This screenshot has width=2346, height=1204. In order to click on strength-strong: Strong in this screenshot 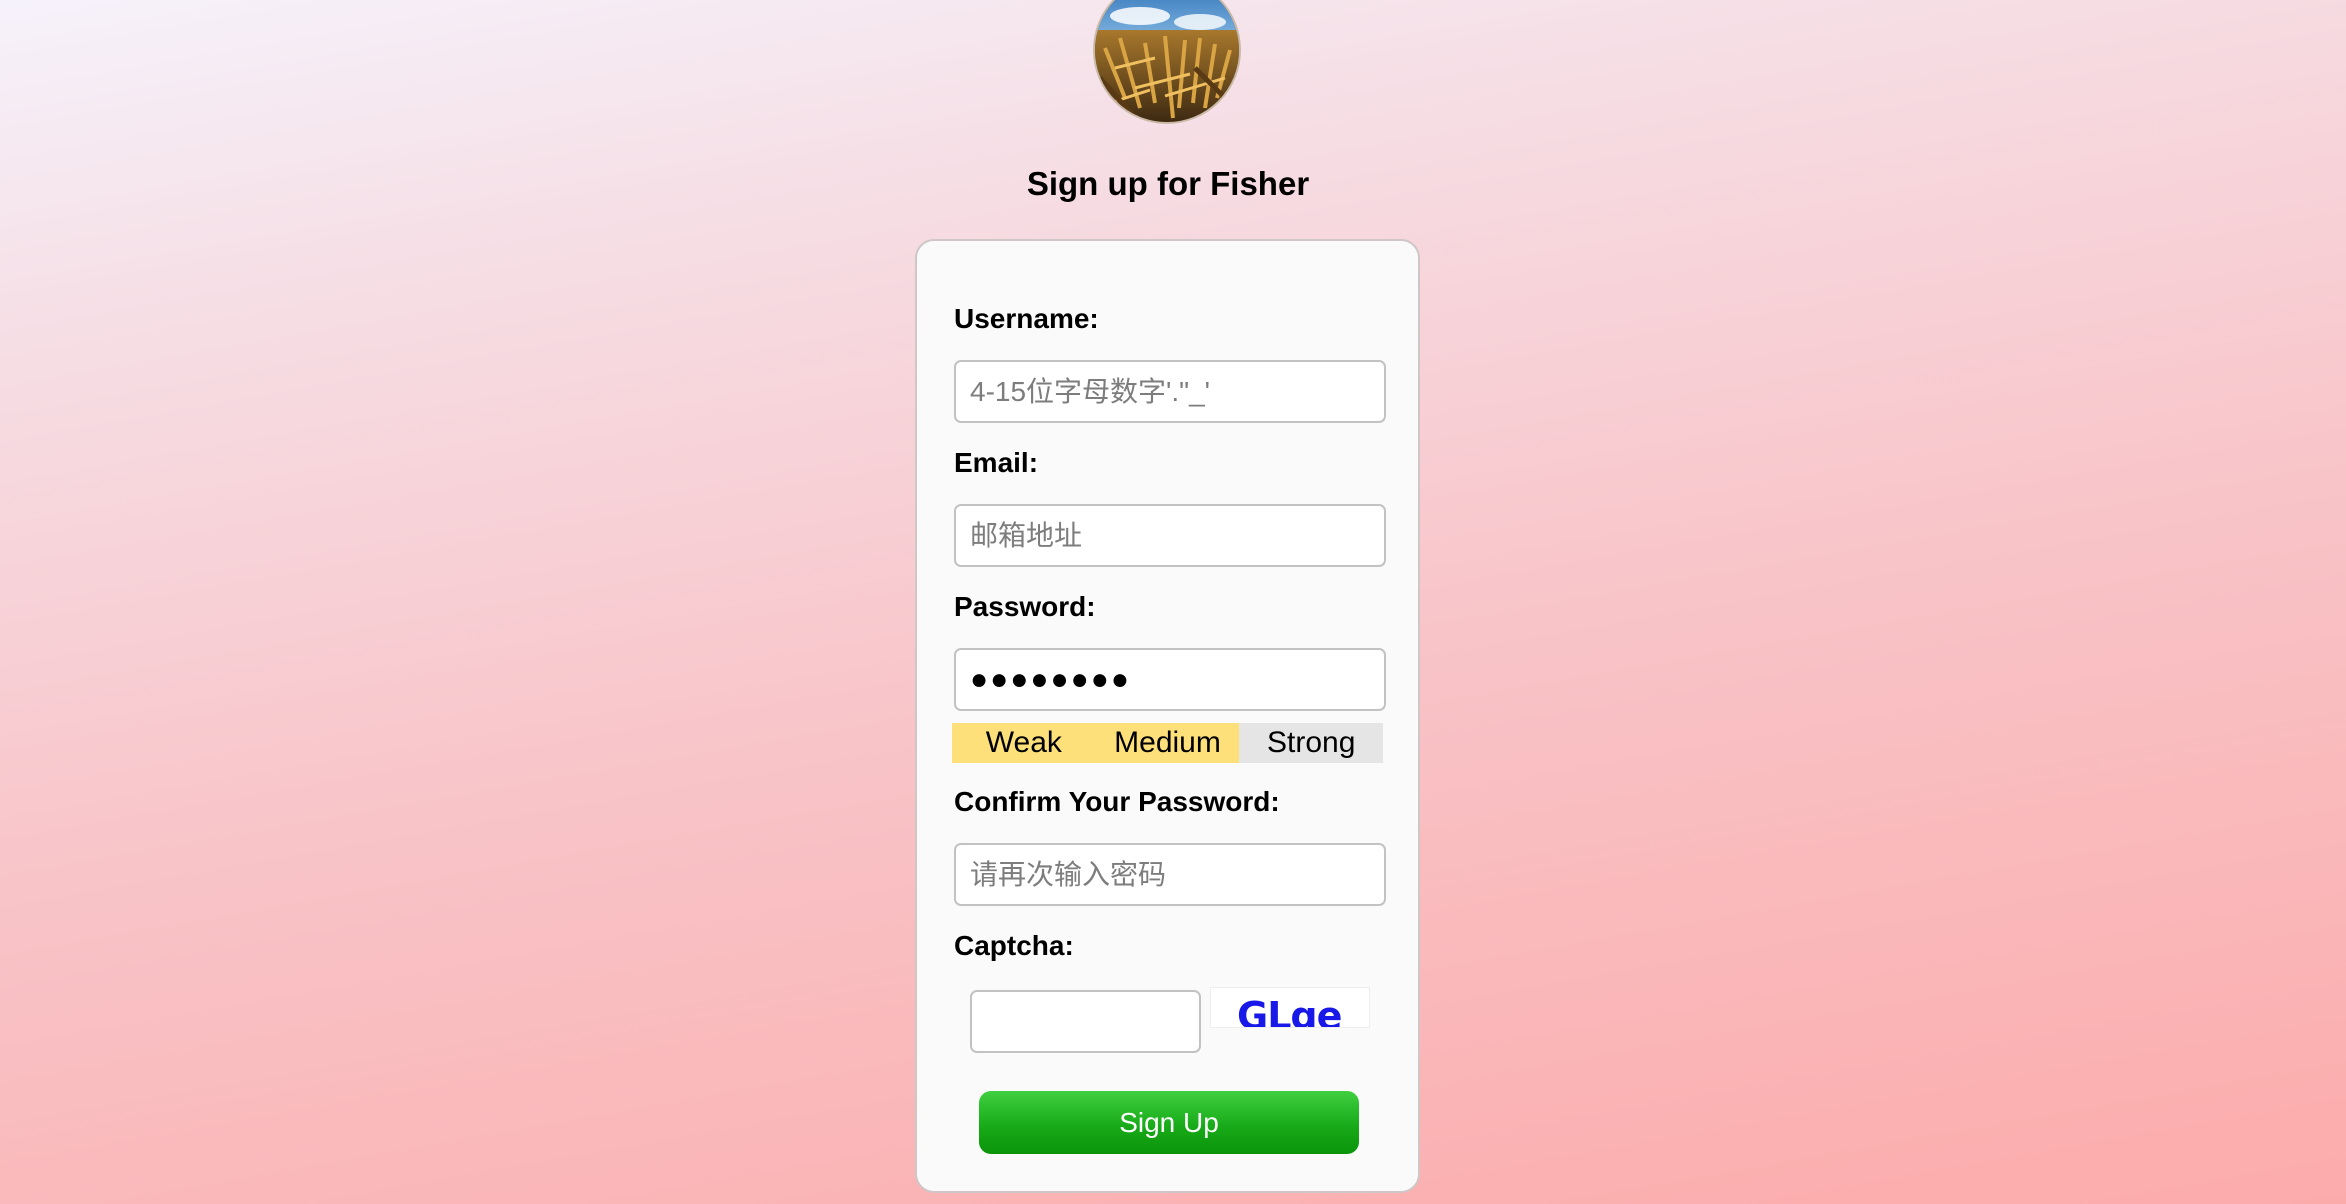, I will do `click(1311, 743)`.